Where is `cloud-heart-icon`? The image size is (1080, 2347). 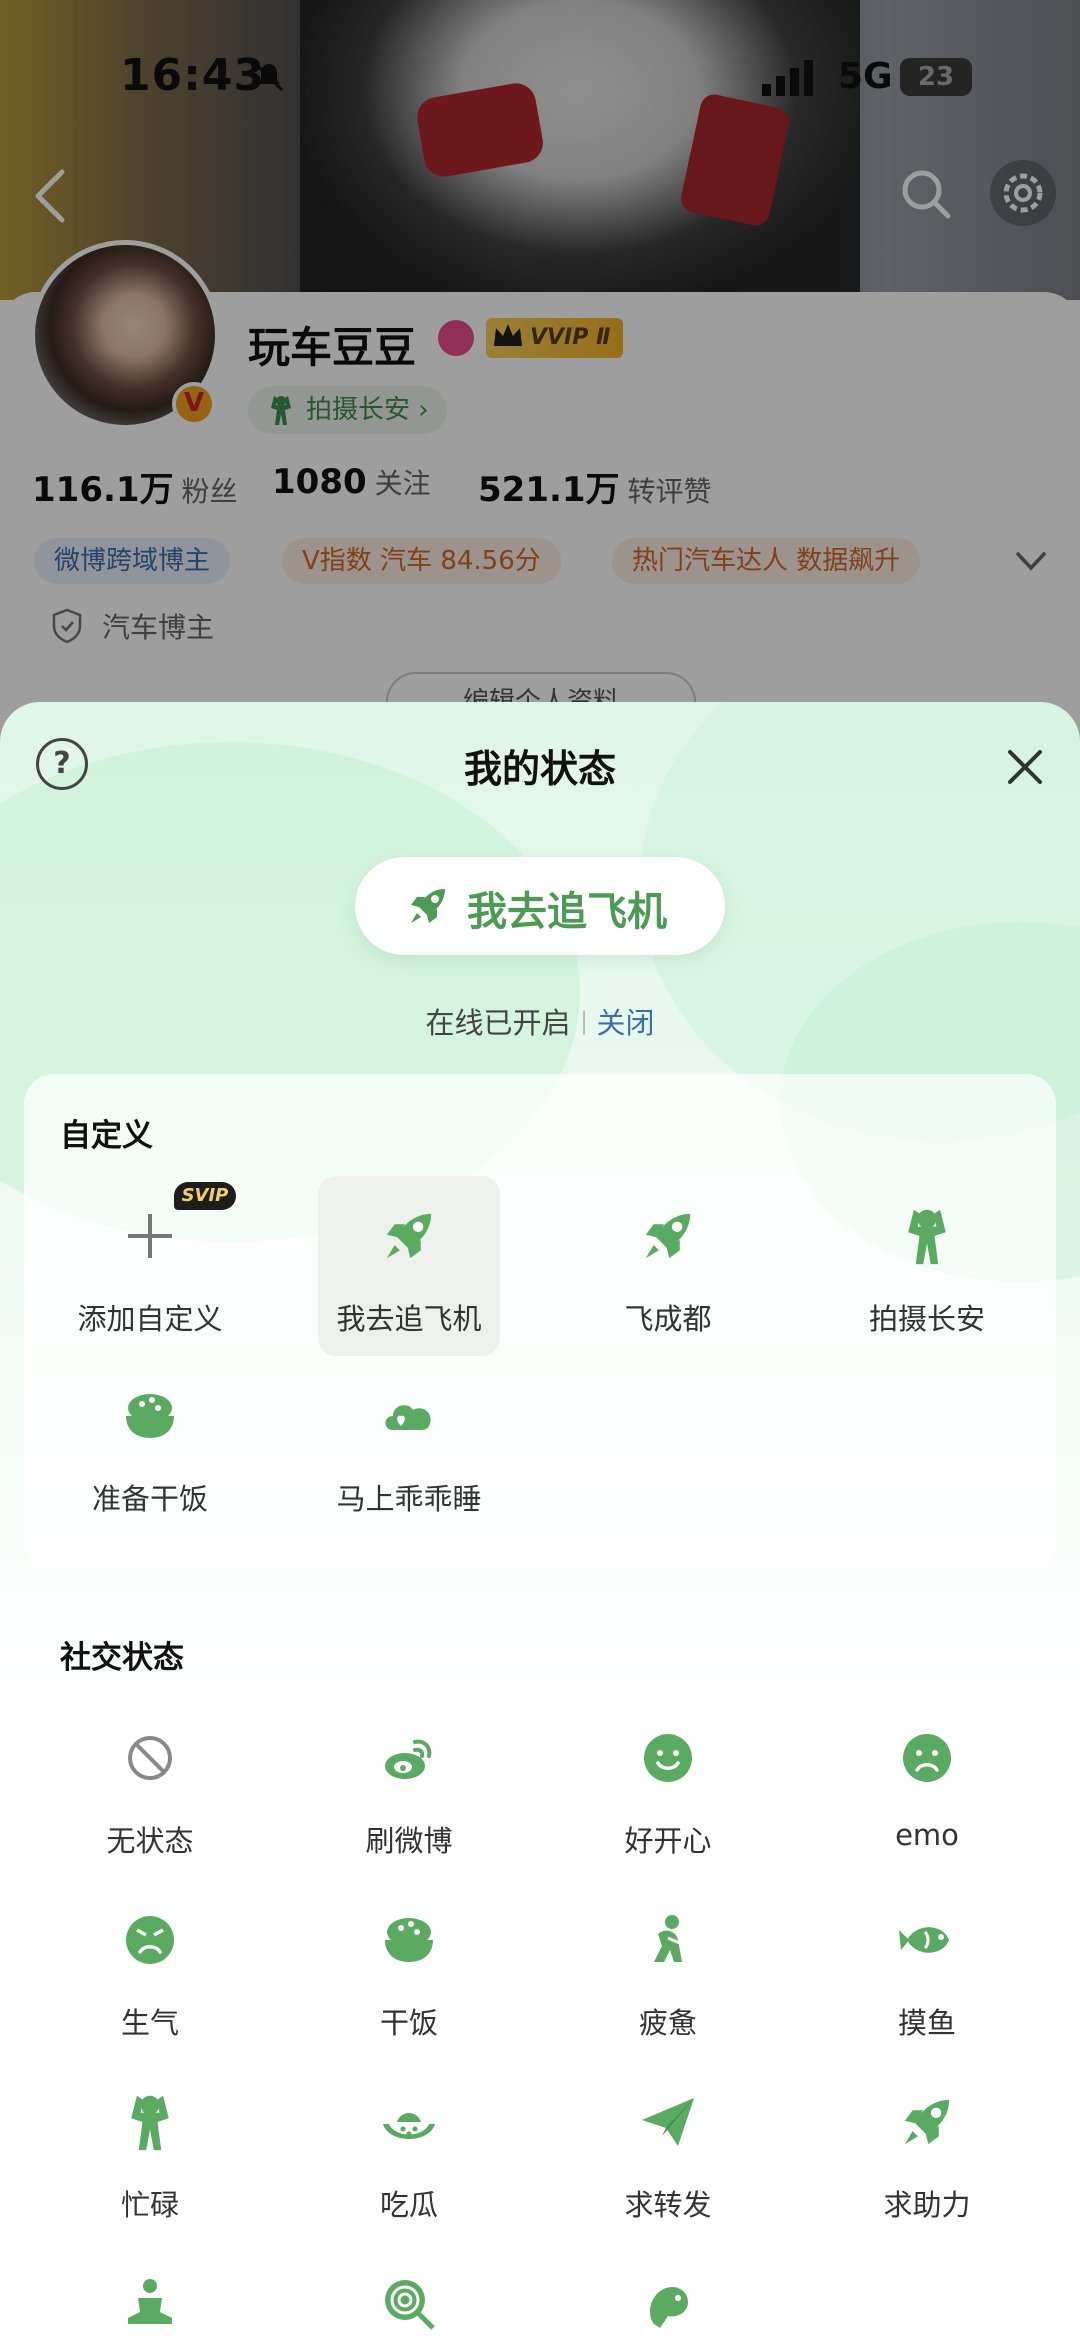
cloud-heart-icon is located at coordinates (408, 1417).